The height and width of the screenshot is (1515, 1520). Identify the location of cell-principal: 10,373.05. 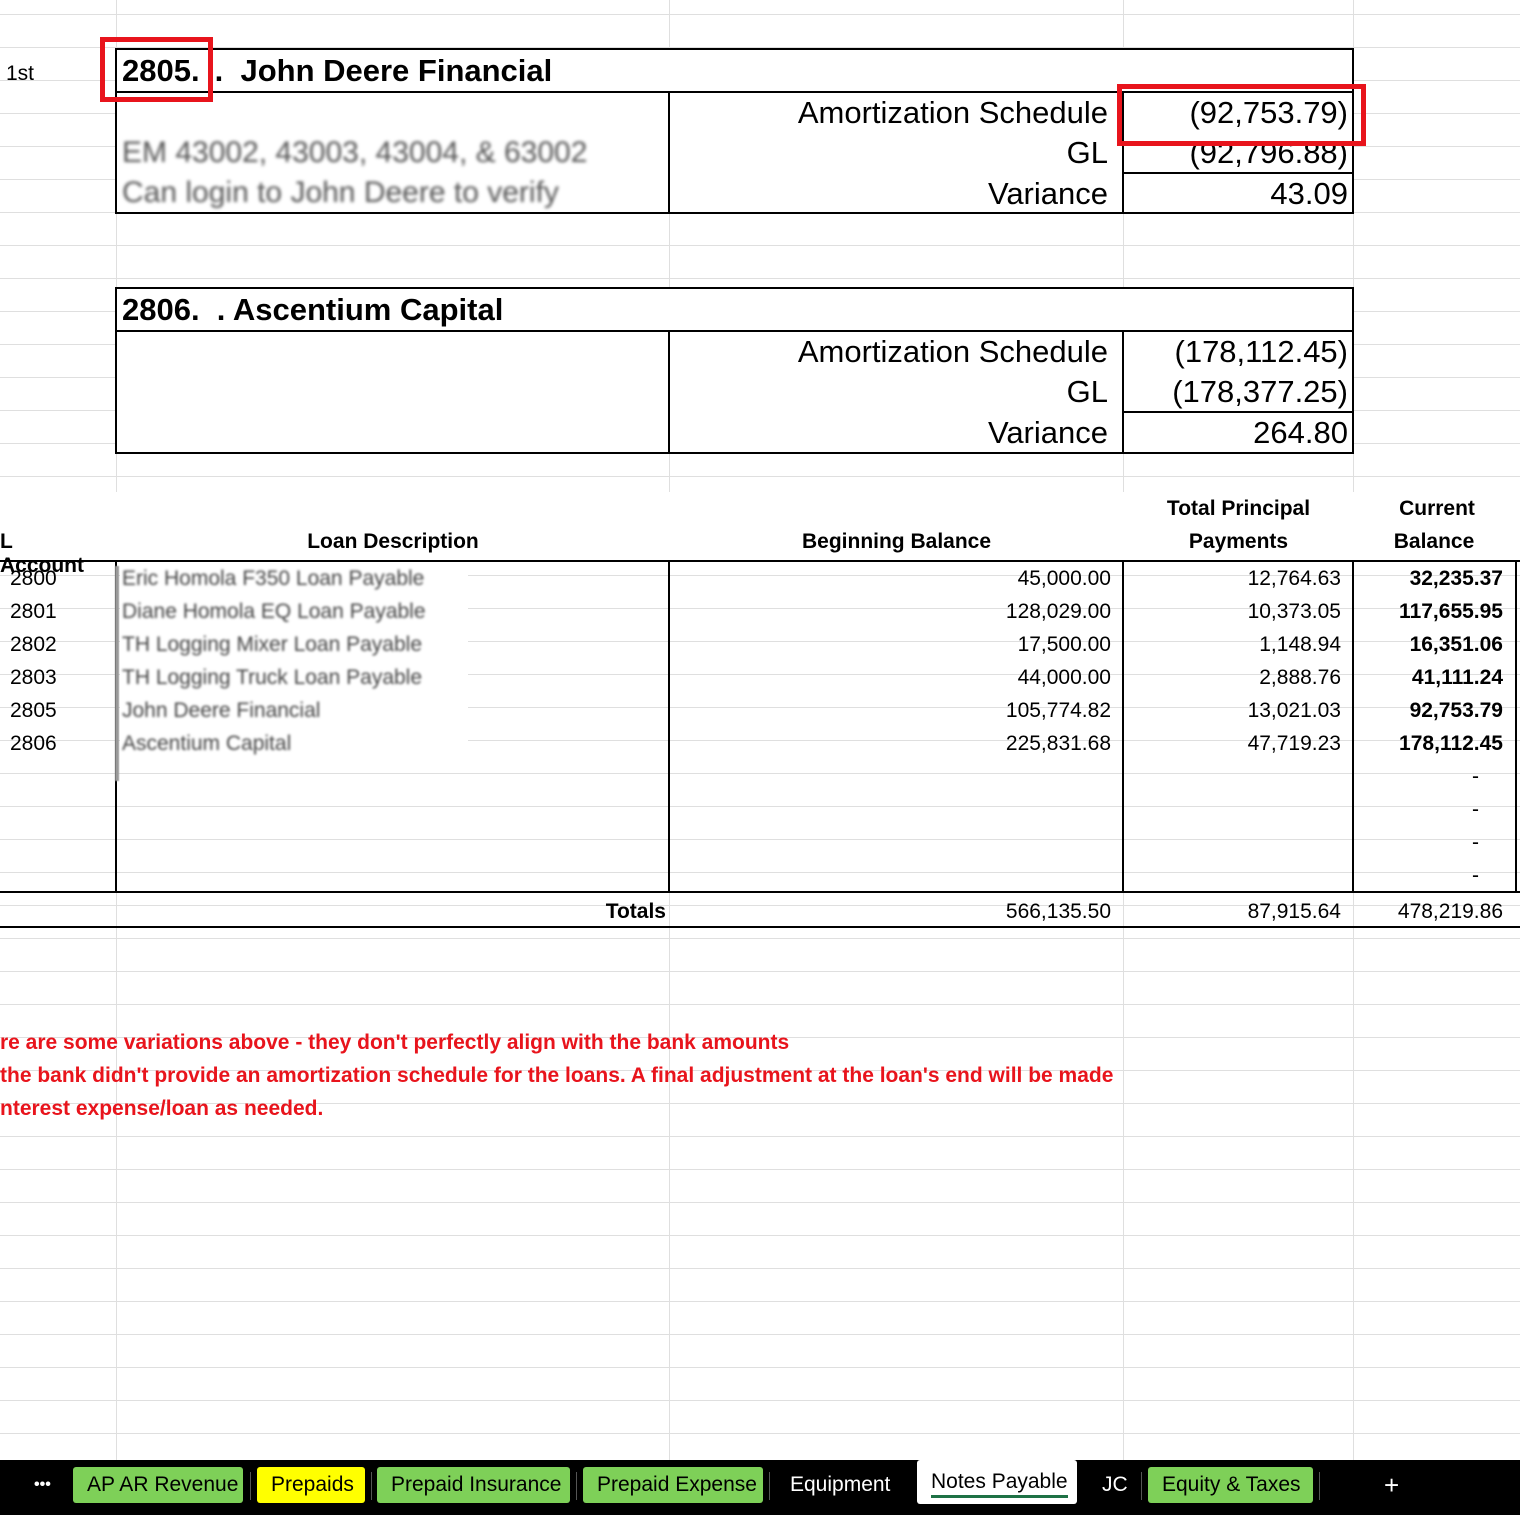
(1232, 611).